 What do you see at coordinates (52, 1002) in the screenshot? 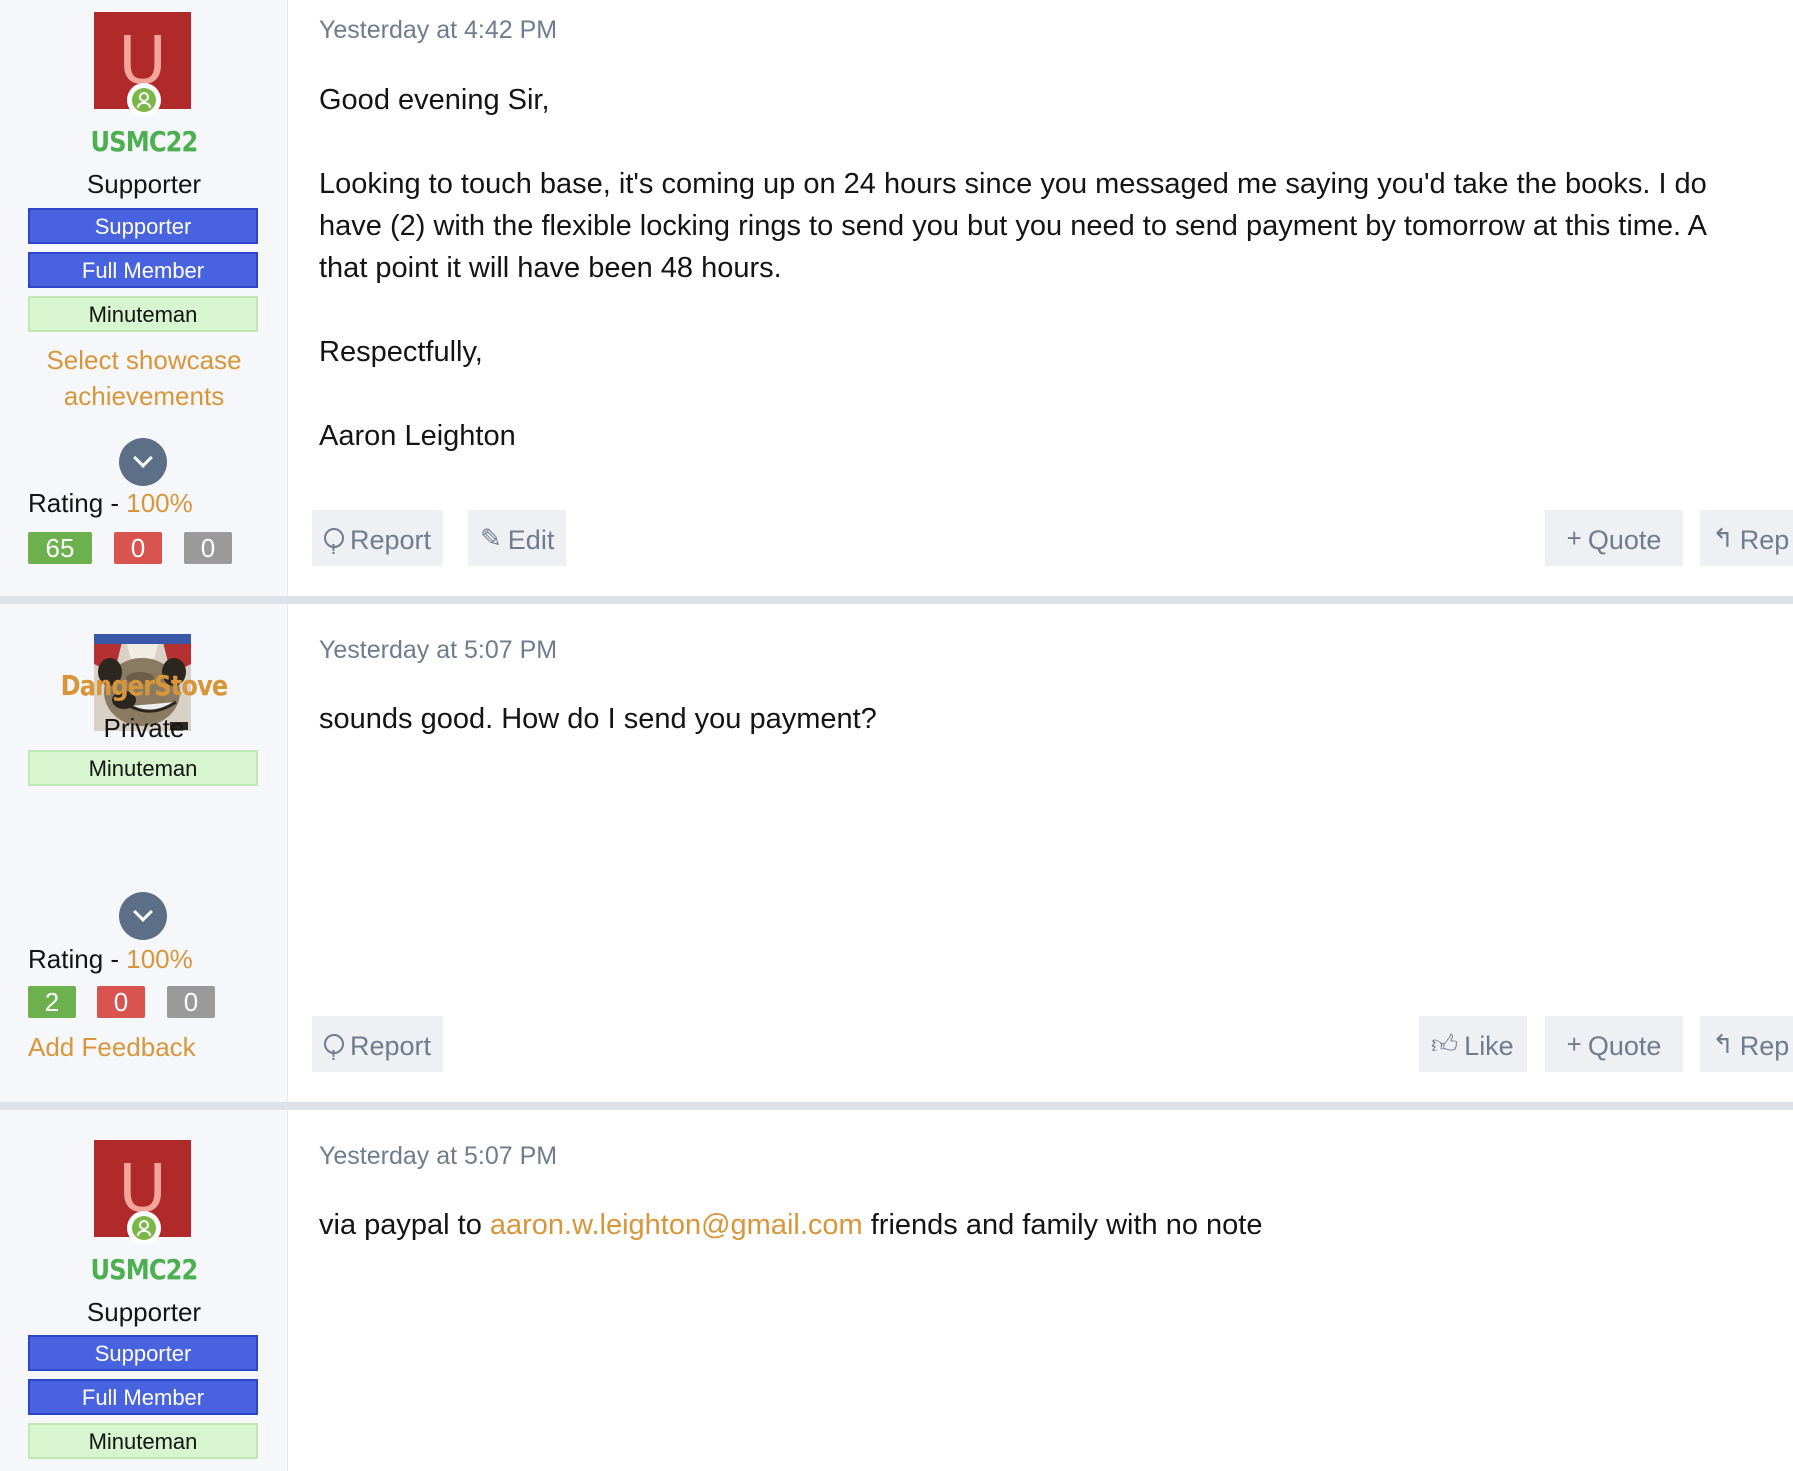
I see `positive-feedback-count: 2` at bounding box center [52, 1002].